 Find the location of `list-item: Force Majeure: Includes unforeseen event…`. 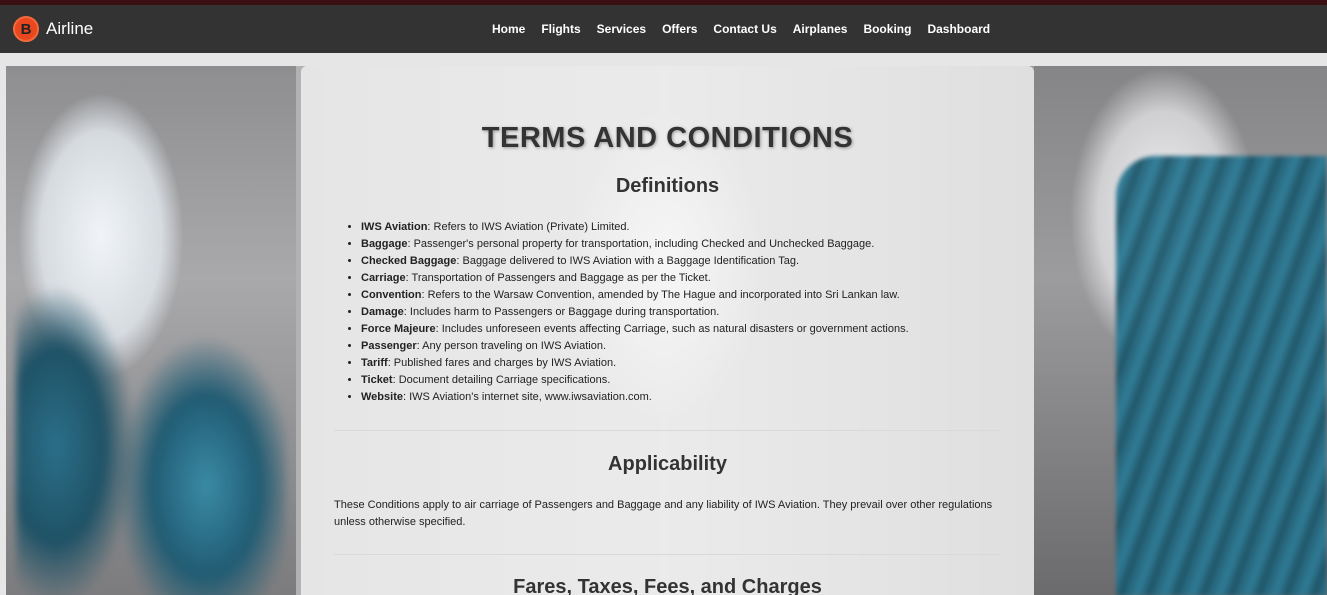

list-item: Force Majeure: Includes unforeseen event… is located at coordinates (671, 330).